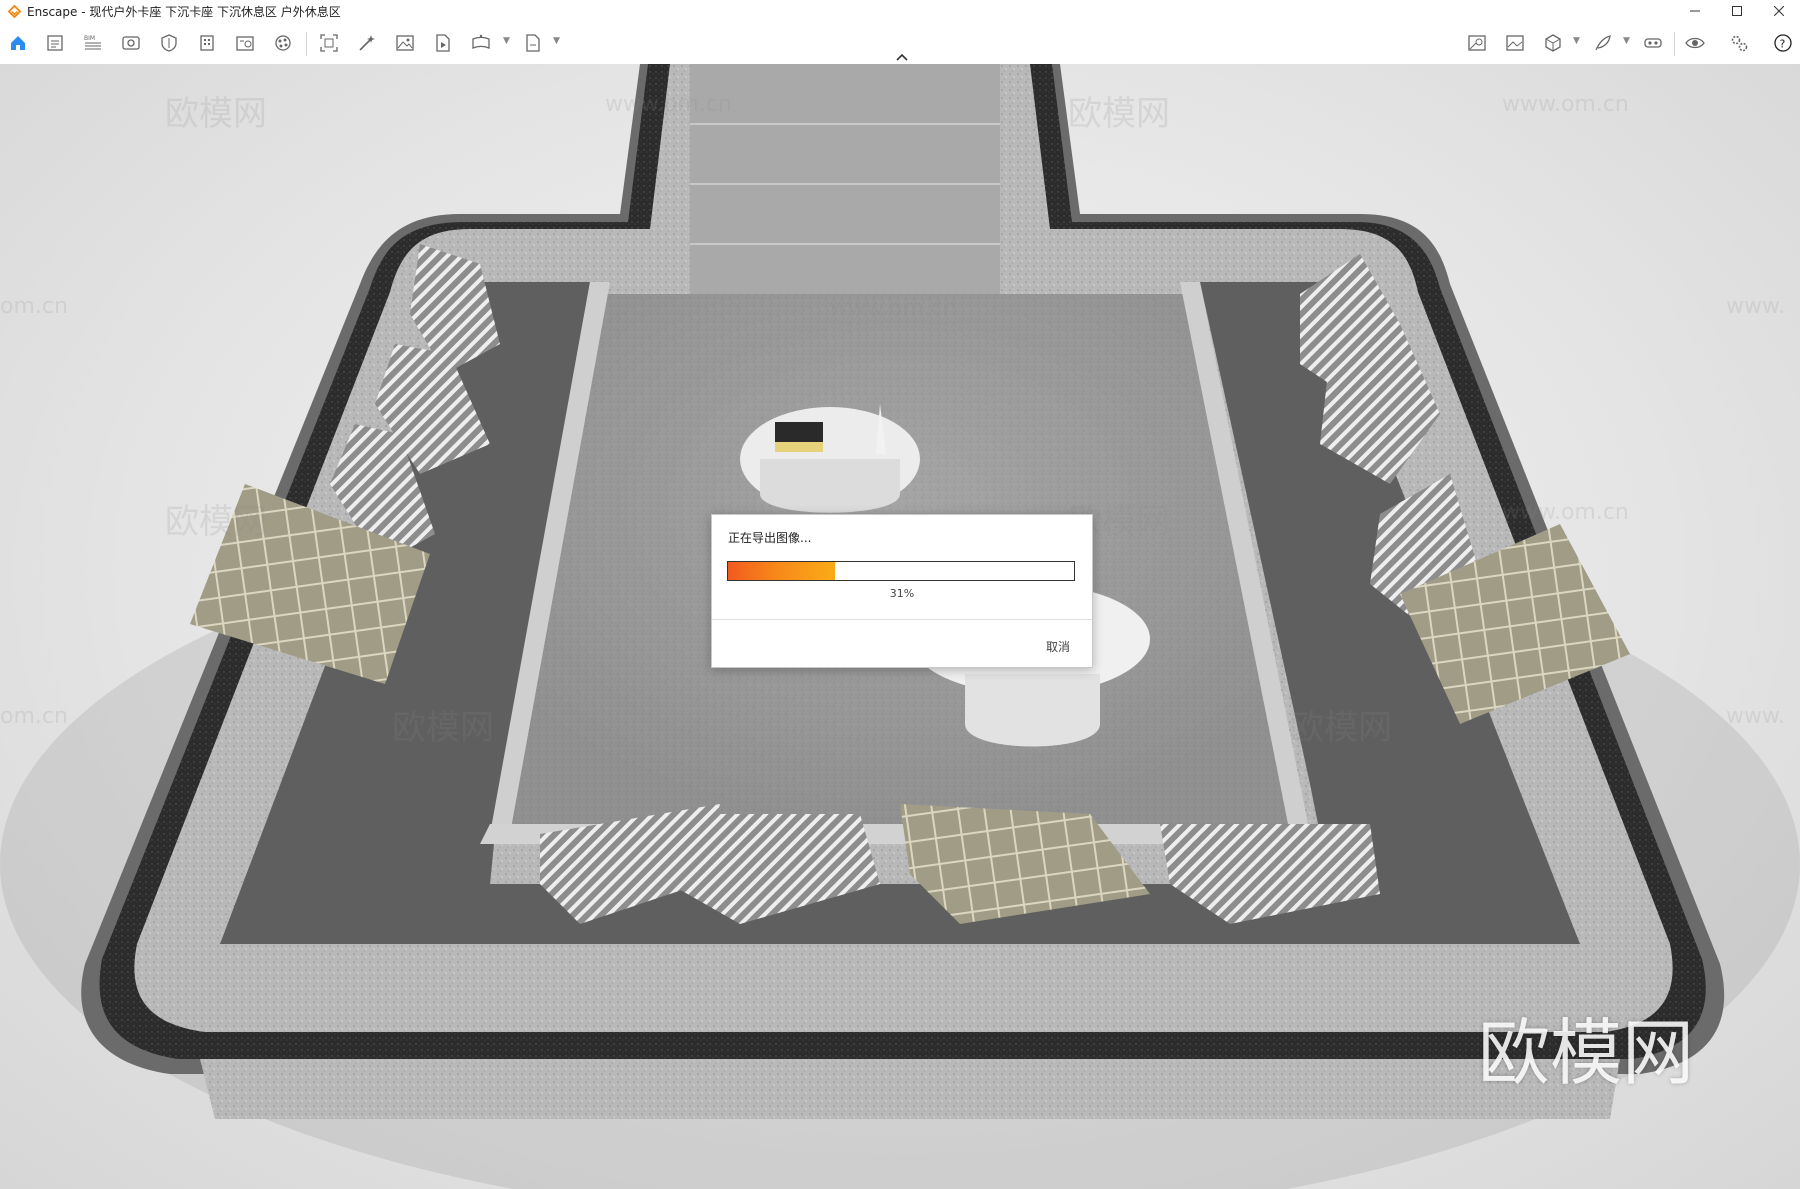 The width and height of the screenshot is (1800, 1189). I want to click on document-icon, so click(55, 43).